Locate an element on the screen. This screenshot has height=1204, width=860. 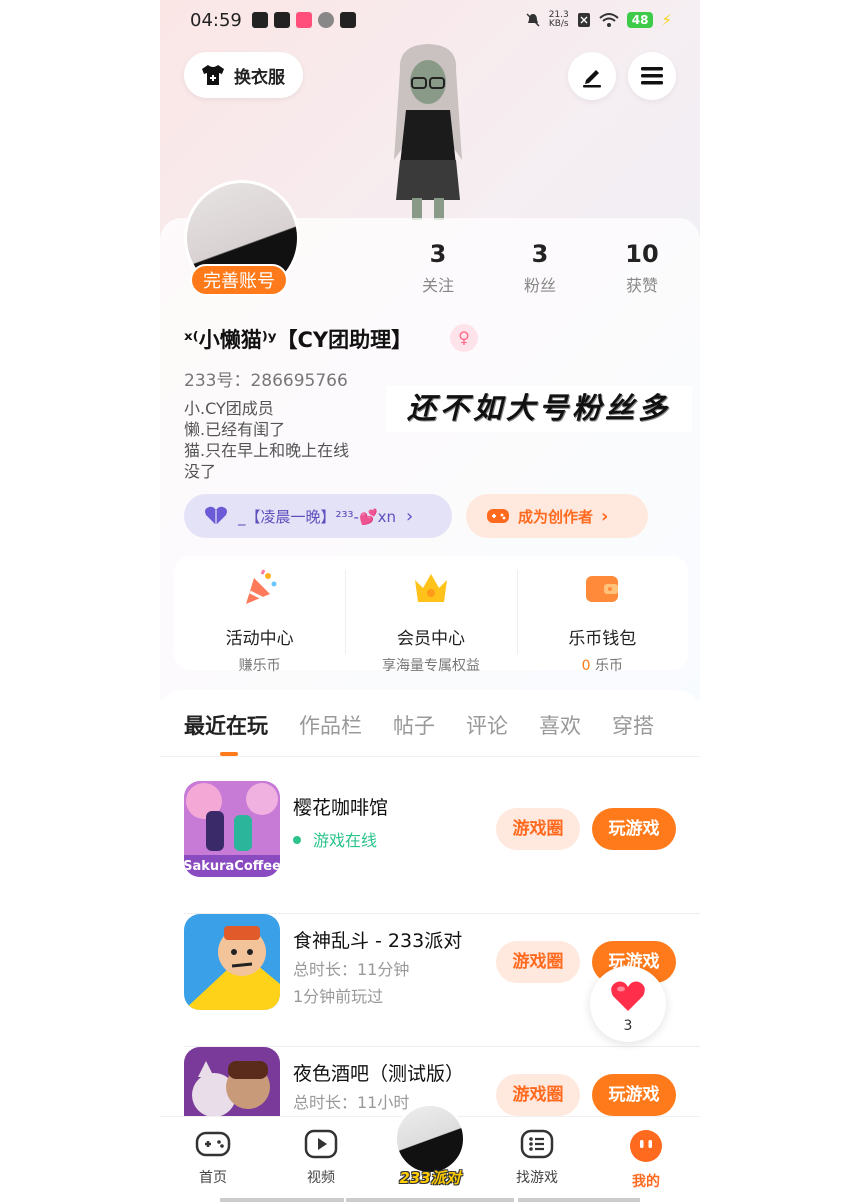
likes-label: 获赞 is located at coordinates (641, 285).